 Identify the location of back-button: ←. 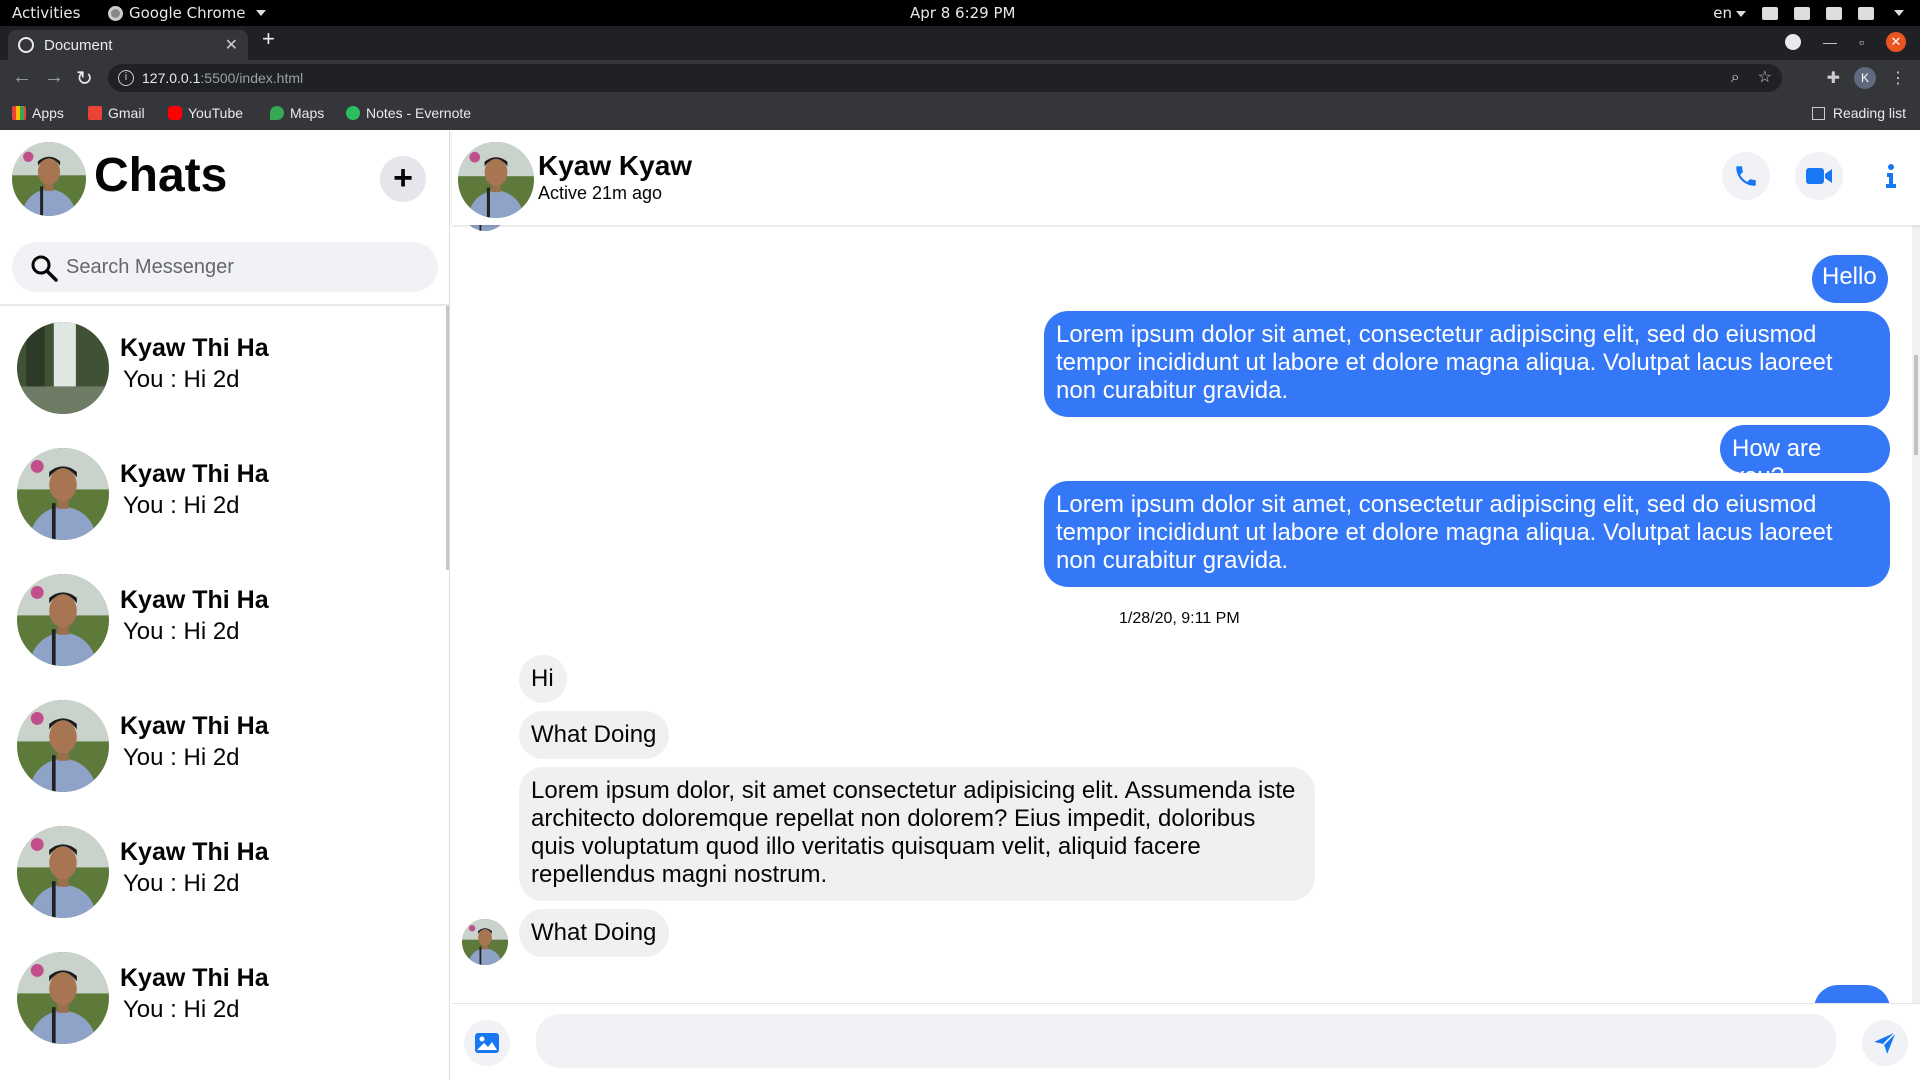
(22, 77).